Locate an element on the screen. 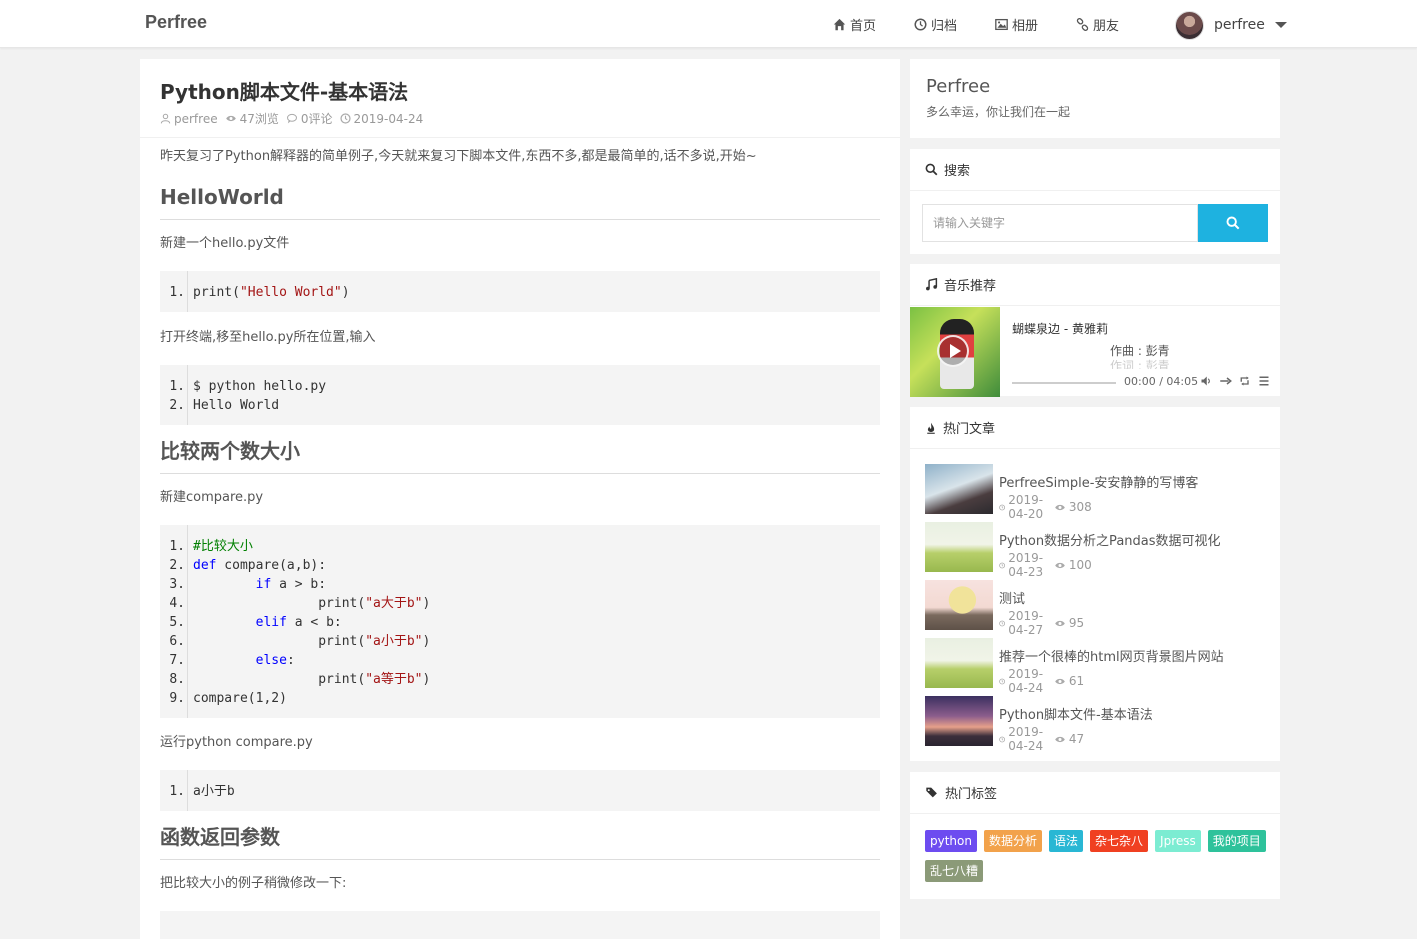 Image resolution: width=1417 pixels, height=939 pixels. paragraph: 新建一个hello.py文件 is located at coordinates (225, 243).